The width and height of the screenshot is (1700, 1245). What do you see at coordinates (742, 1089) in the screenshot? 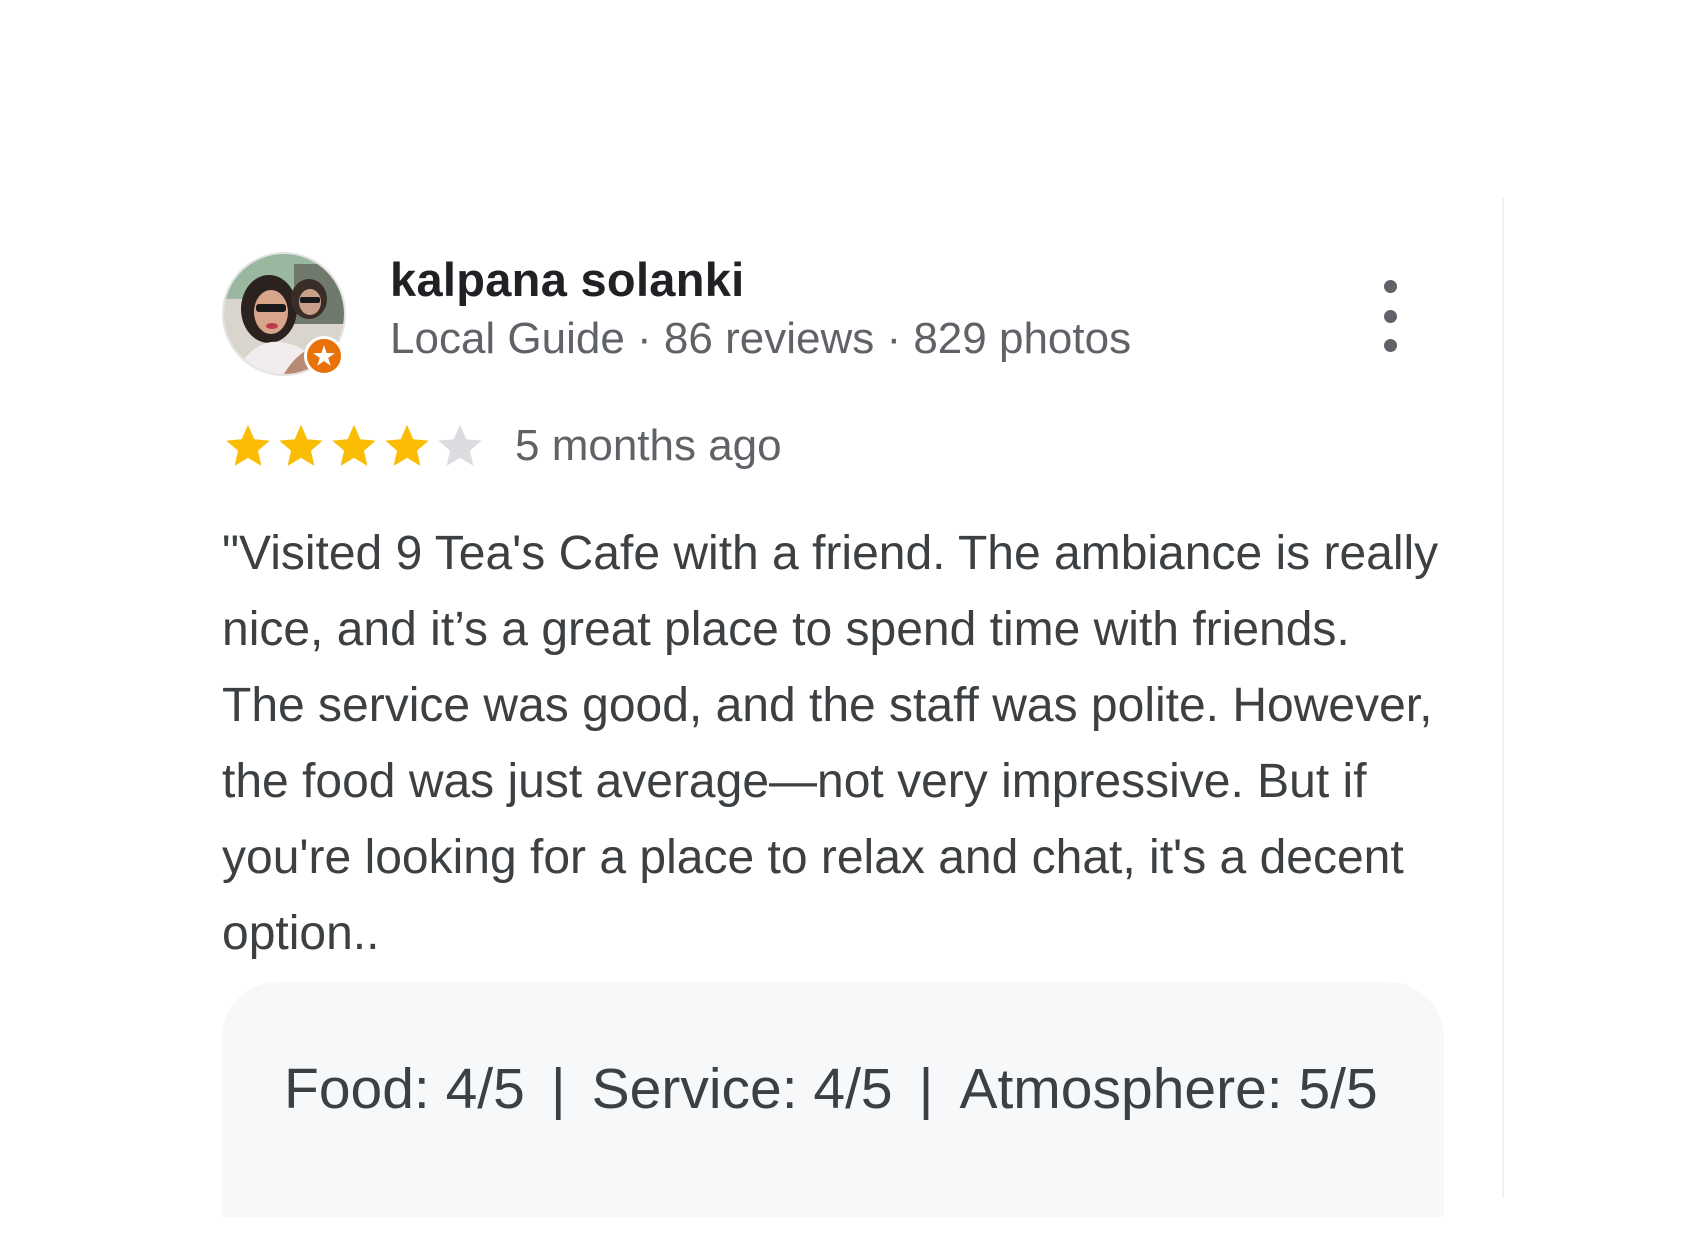
I see `service-rating: Service: 4/5` at bounding box center [742, 1089].